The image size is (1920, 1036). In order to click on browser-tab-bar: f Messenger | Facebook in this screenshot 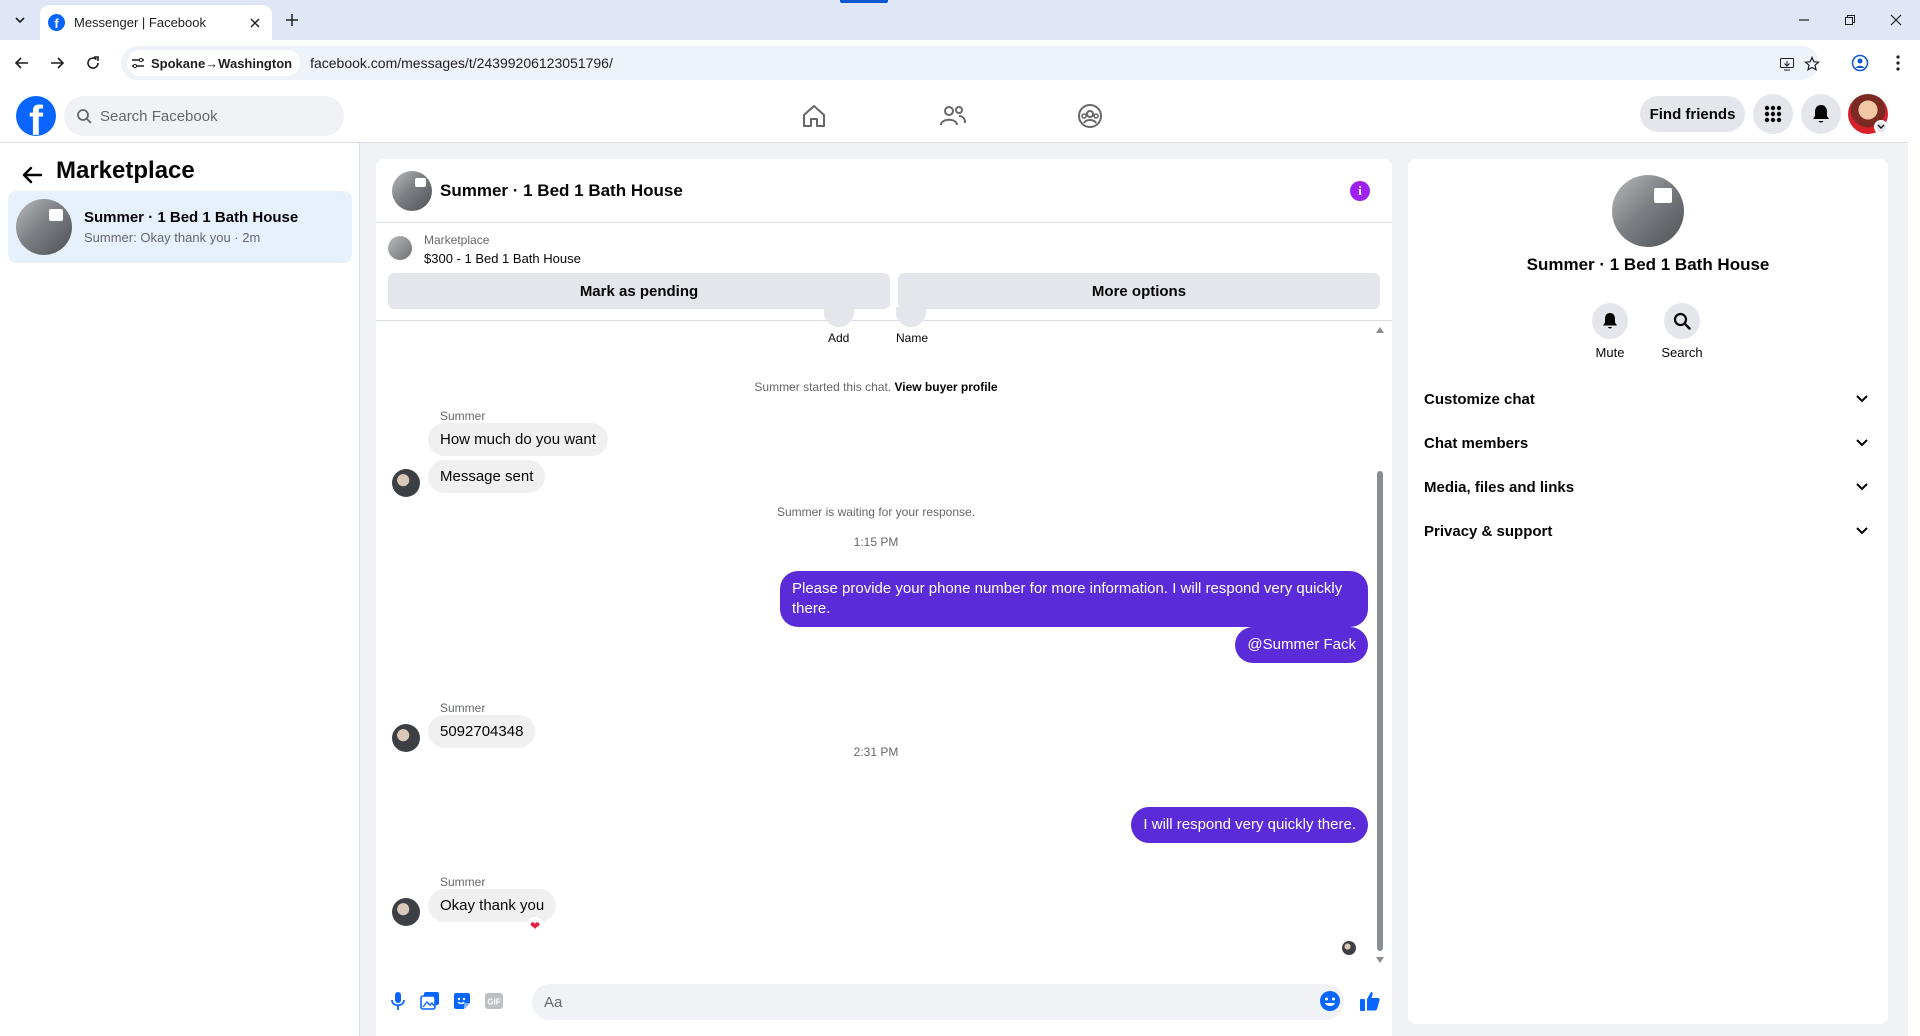, I will do `click(960, 20)`.